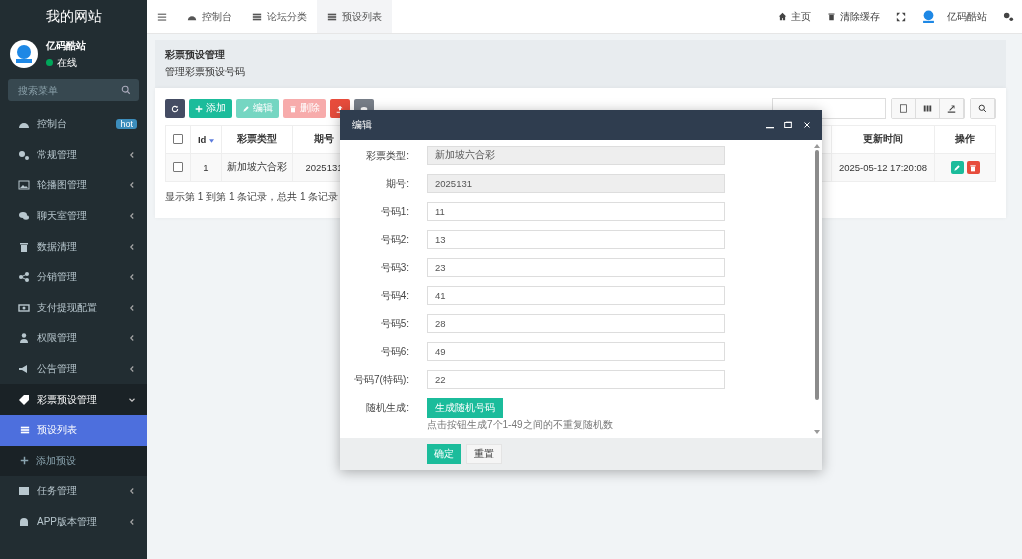 This screenshot has height=559, width=1022. What do you see at coordinates (73, 155) in the screenshot?
I see `sidebar-item: 常规管理` at bounding box center [73, 155].